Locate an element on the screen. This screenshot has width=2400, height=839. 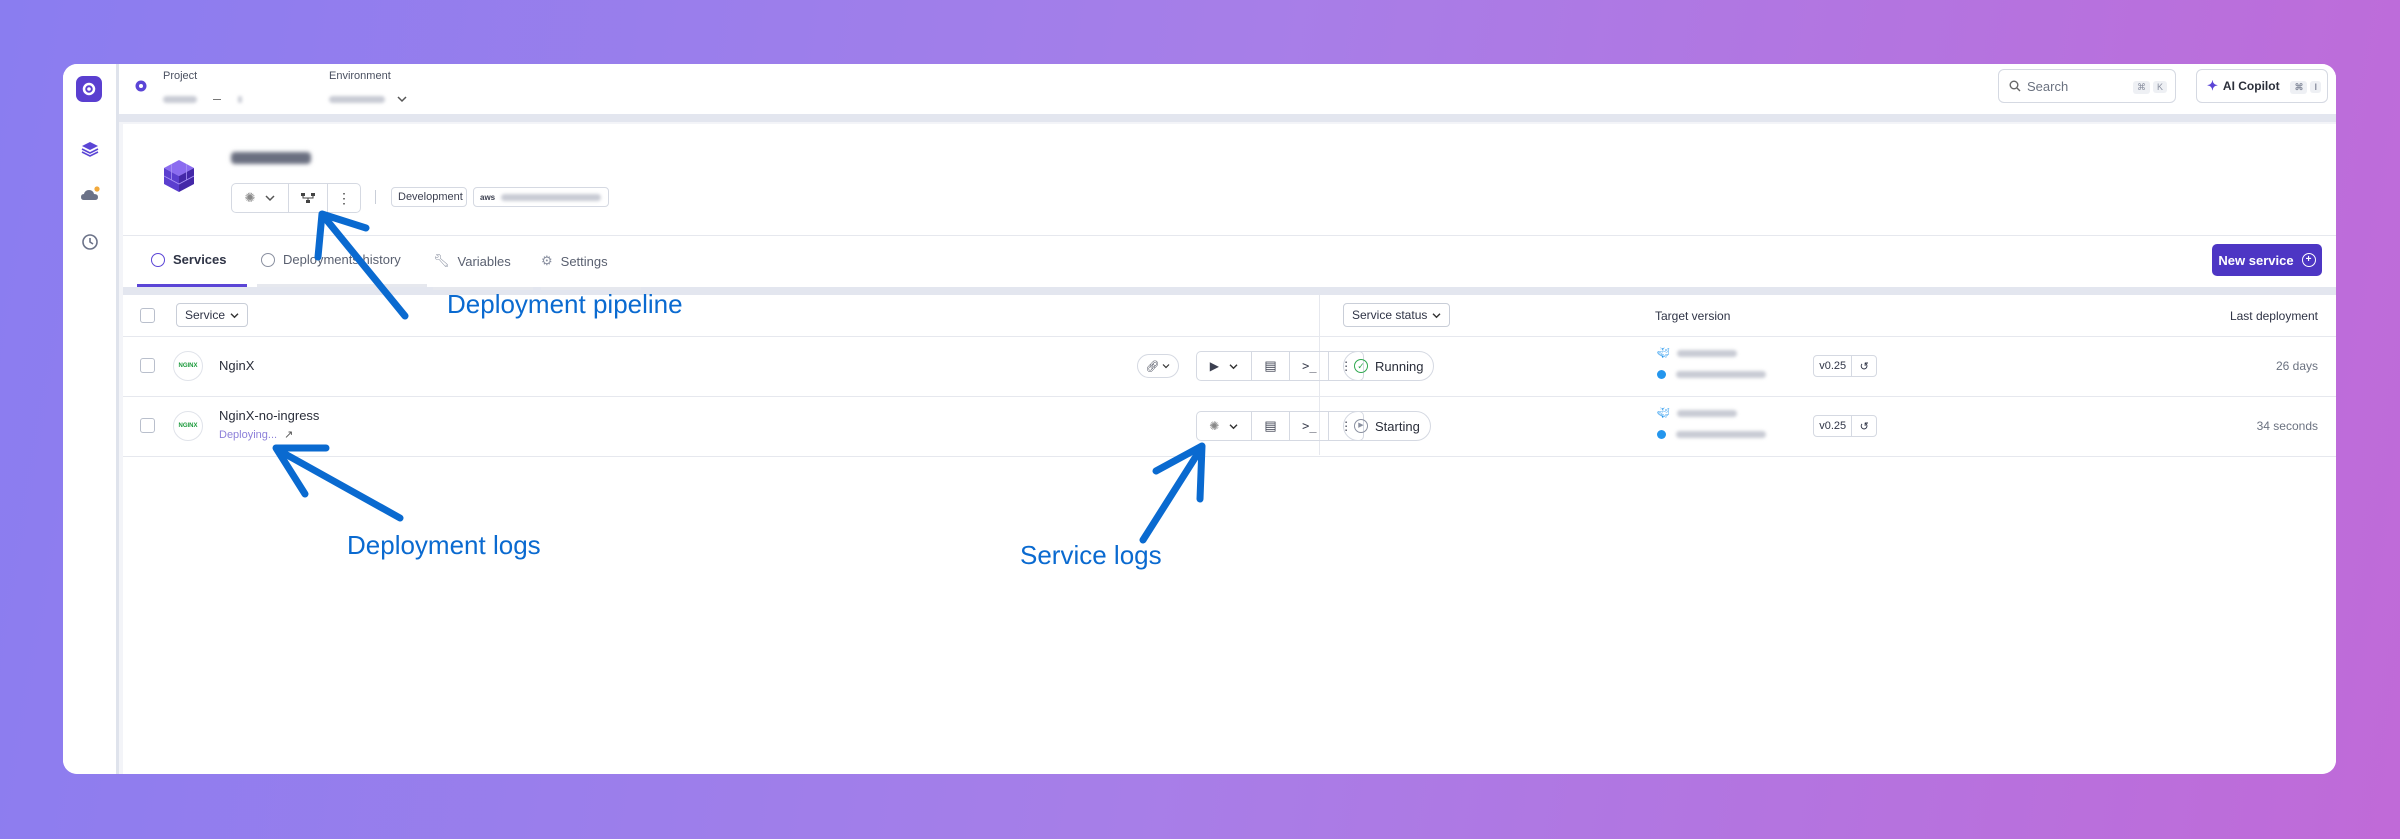
environment-badge: Development is located at coordinates (429, 197).